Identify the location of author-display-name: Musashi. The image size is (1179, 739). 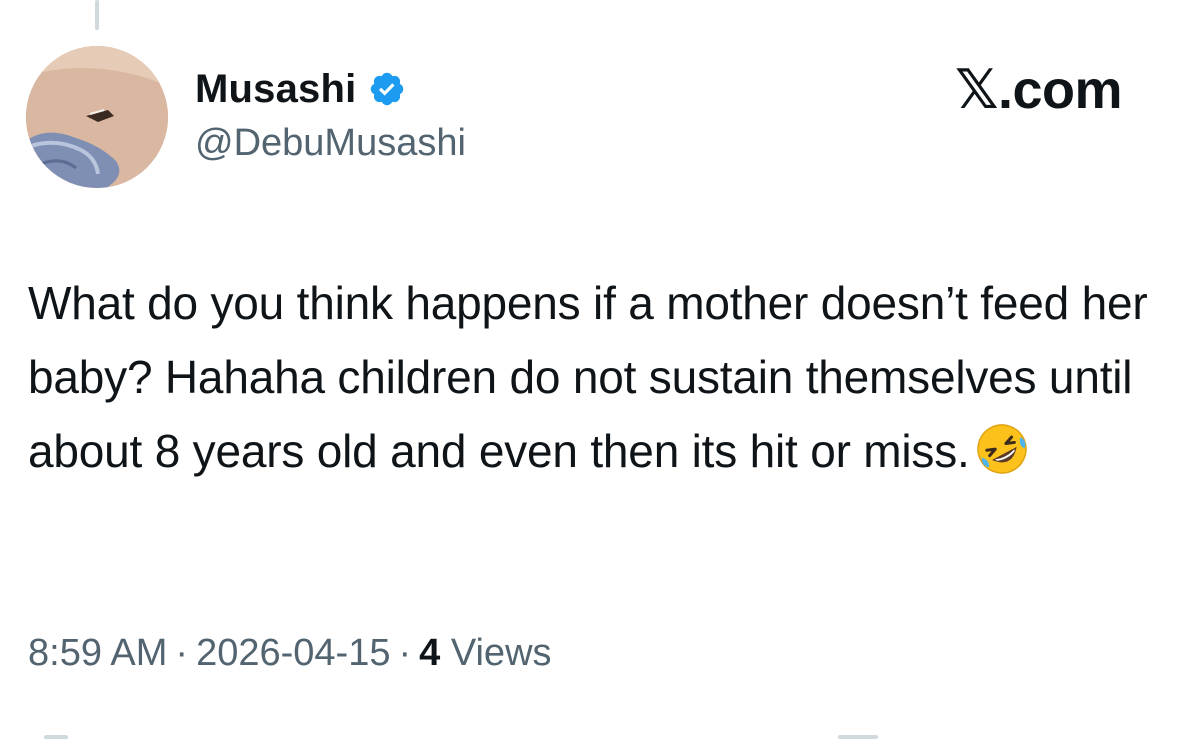
(275, 89).